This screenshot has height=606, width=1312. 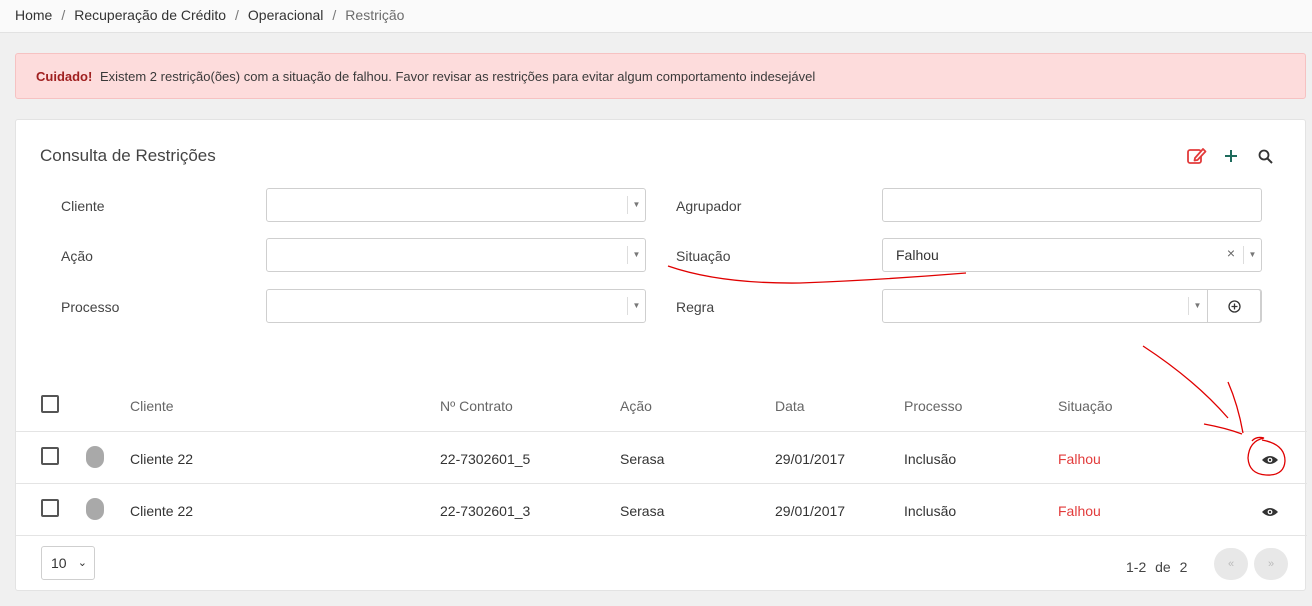 I want to click on page-total: 2, so click(x=1183, y=567).